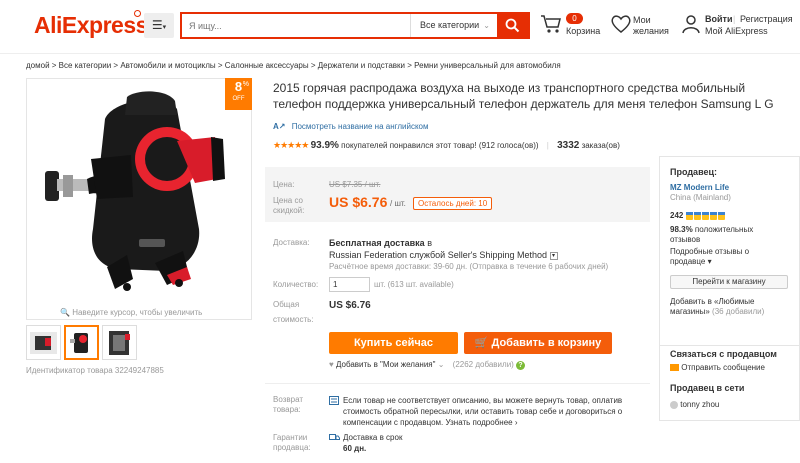  What do you see at coordinates (334, 400) in the screenshot?
I see `return-icon` at bounding box center [334, 400].